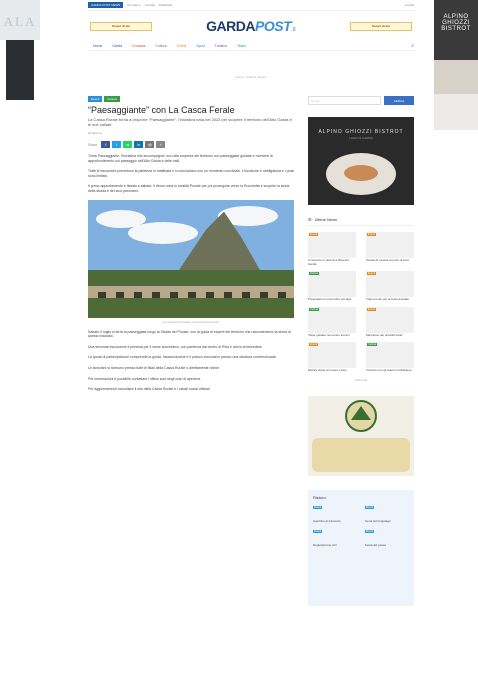 This screenshot has height=677, width=478. I want to click on sidebar-box-item: Eventi Cena sul lungolago, so click(387, 514).